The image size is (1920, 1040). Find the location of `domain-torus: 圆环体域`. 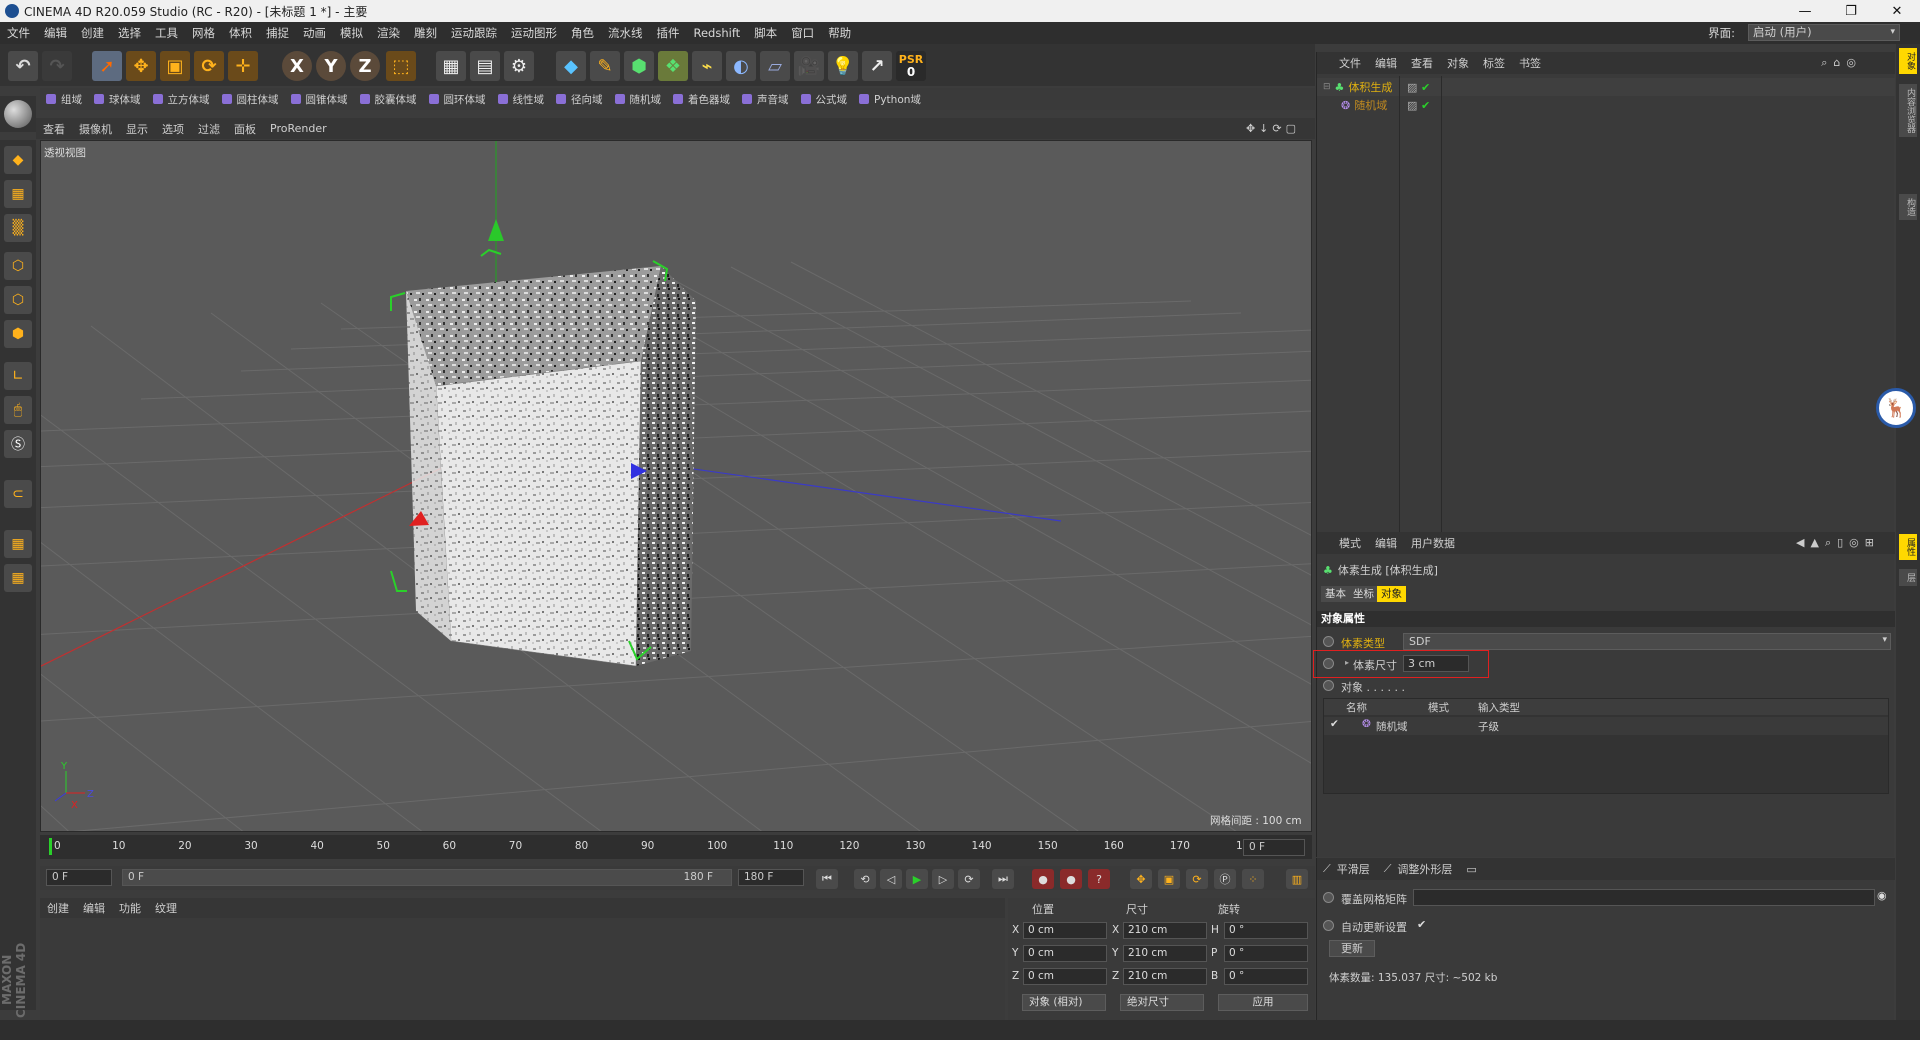

domain-torus: 圆环体域 is located at coordinates (457, 99).